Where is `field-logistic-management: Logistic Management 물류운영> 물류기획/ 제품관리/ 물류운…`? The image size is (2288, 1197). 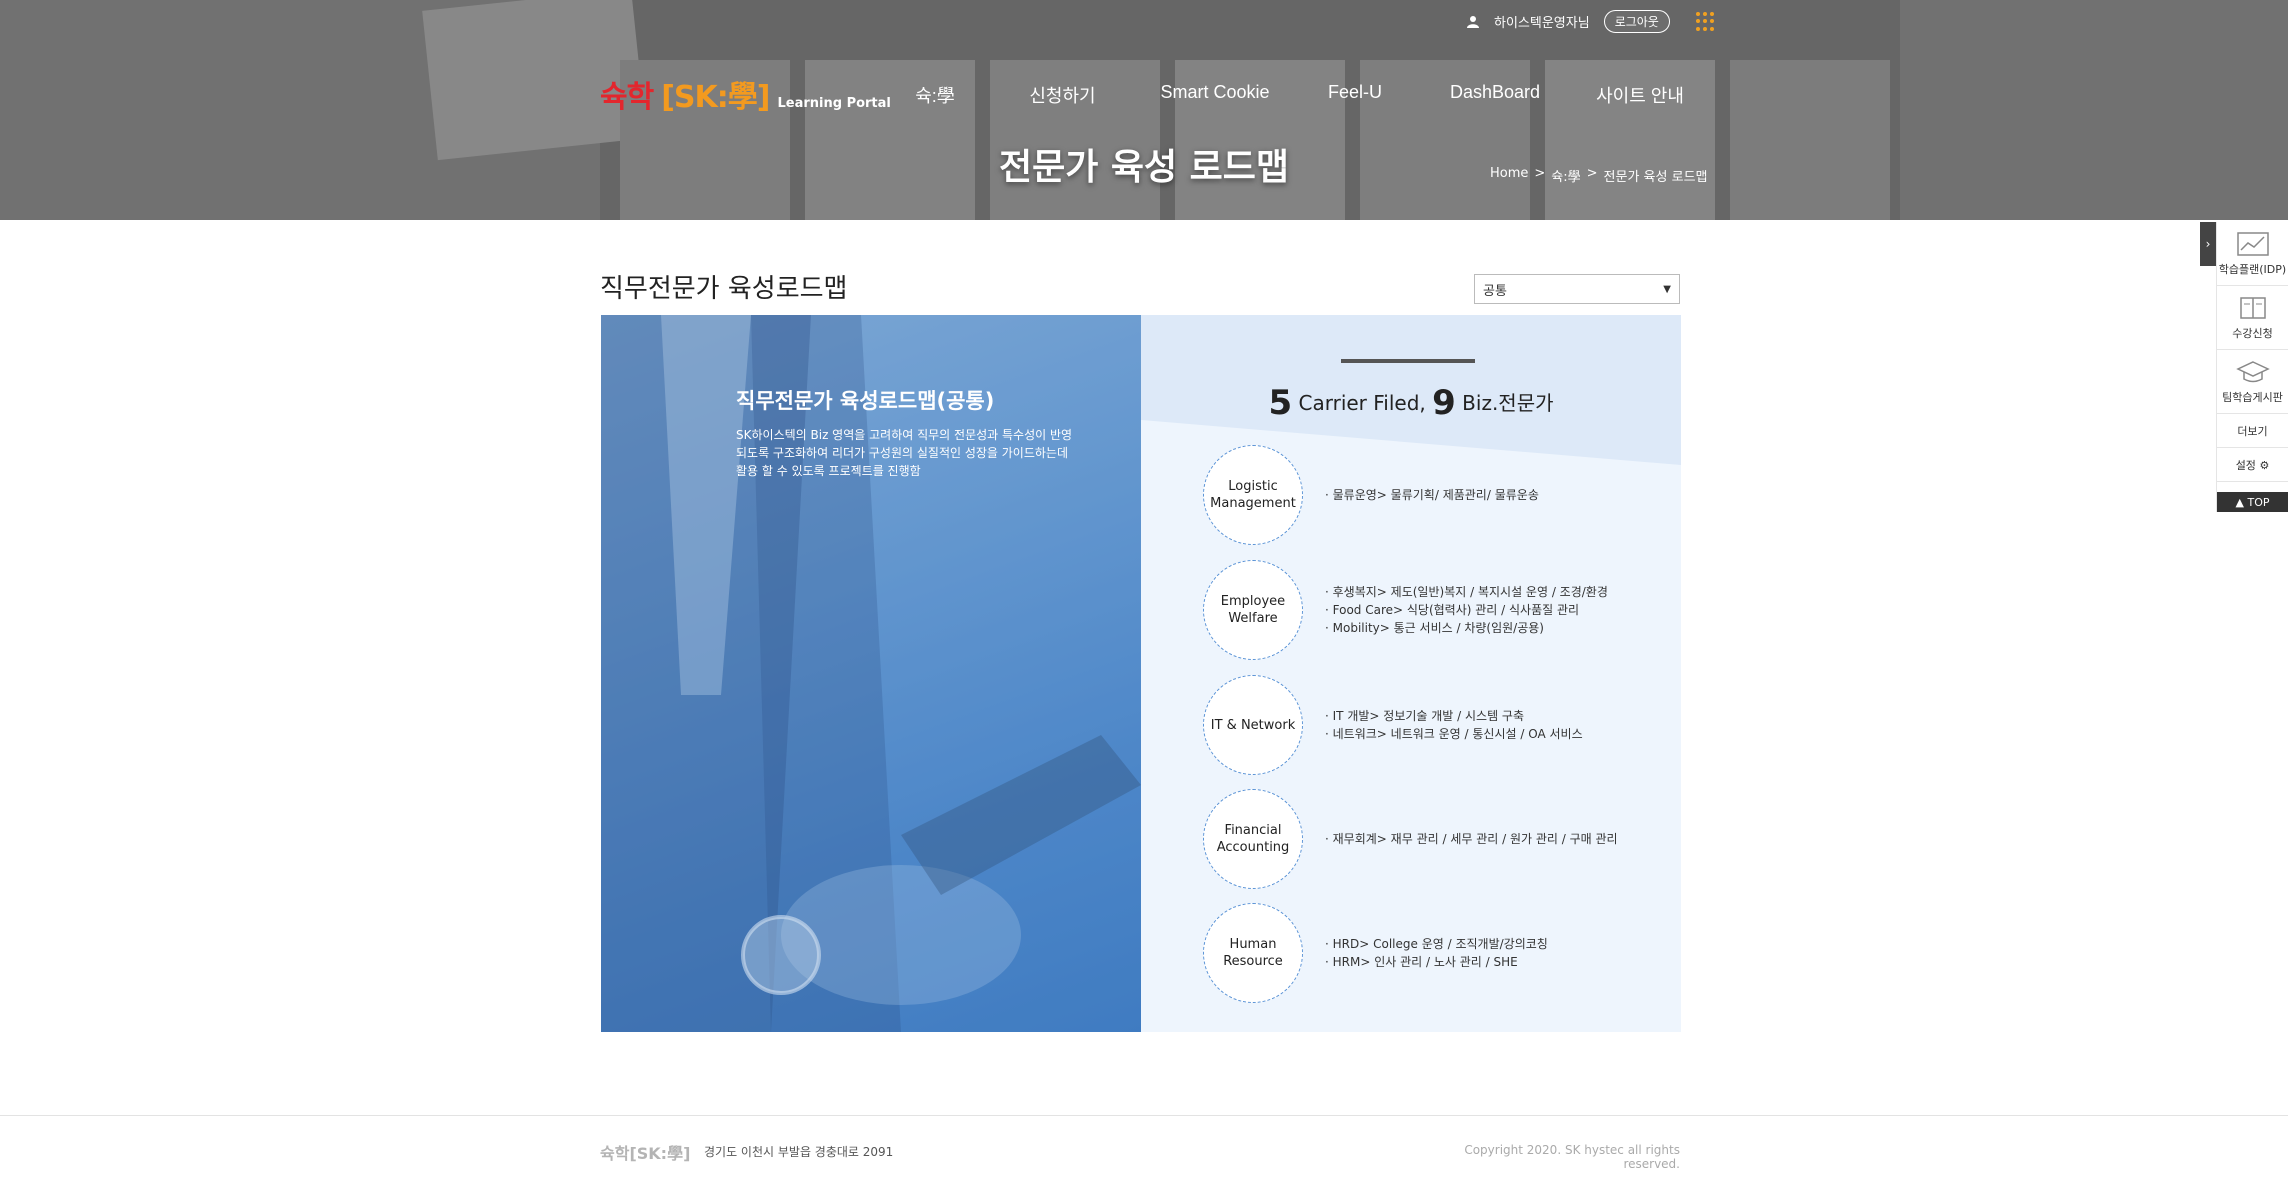 field-logistic-management: Logistic Management 물류운영> 물류기획/ 제품관리/ 물류운… is located at coordinates (1428, 495).